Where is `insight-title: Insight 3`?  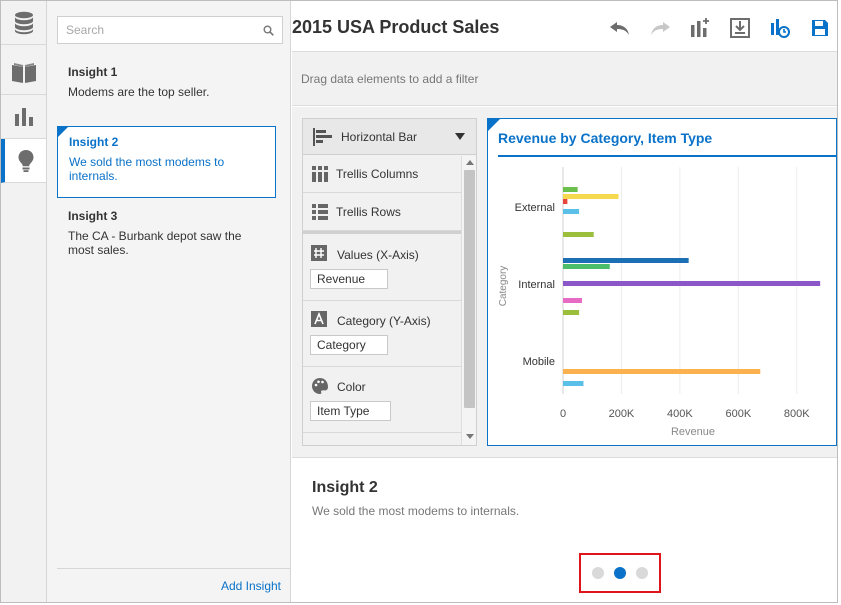
insight-title: Insight 3 is located at coordinates (93, 216).